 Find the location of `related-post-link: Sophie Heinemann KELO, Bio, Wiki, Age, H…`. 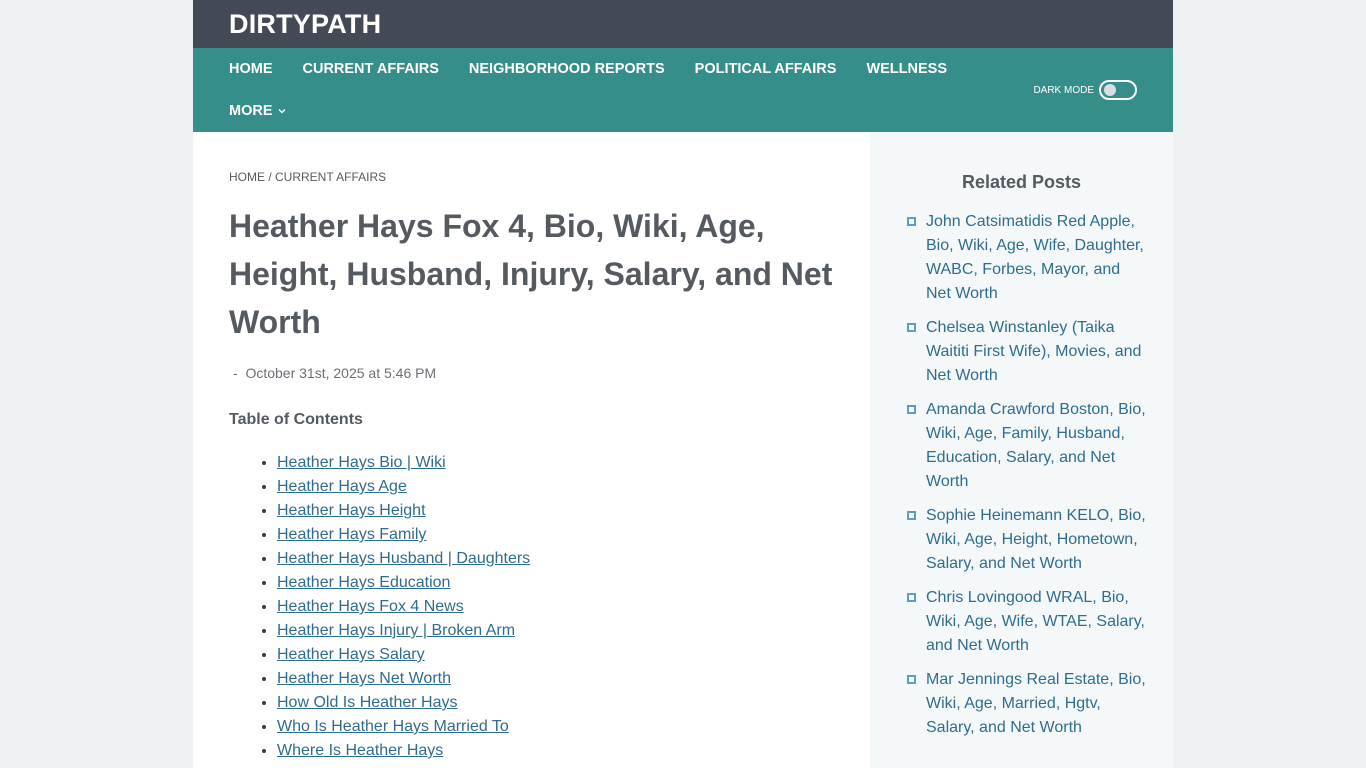

related-post-link: Sophie Heinemann KELO, Bio, Wiki, Age, H… is located at coordinates (1036, 540).